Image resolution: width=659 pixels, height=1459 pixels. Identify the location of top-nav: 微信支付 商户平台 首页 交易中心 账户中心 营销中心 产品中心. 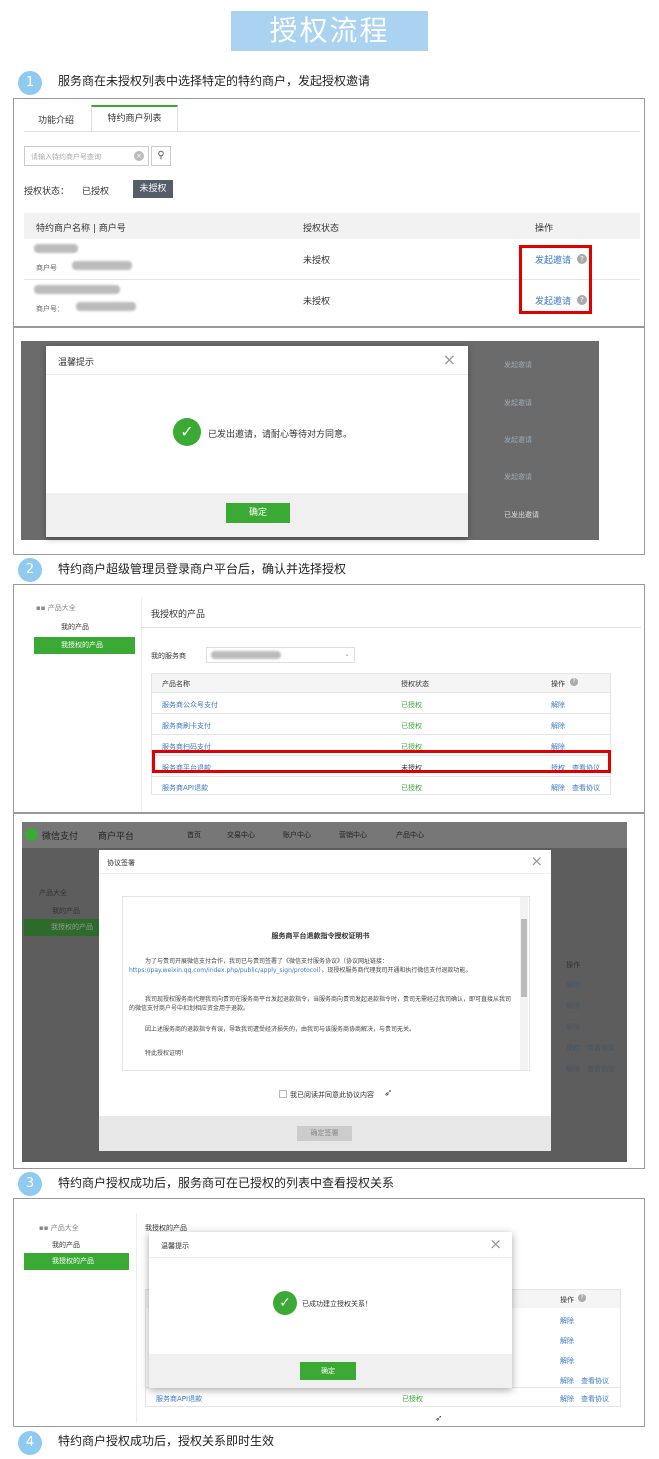
(324, 835).